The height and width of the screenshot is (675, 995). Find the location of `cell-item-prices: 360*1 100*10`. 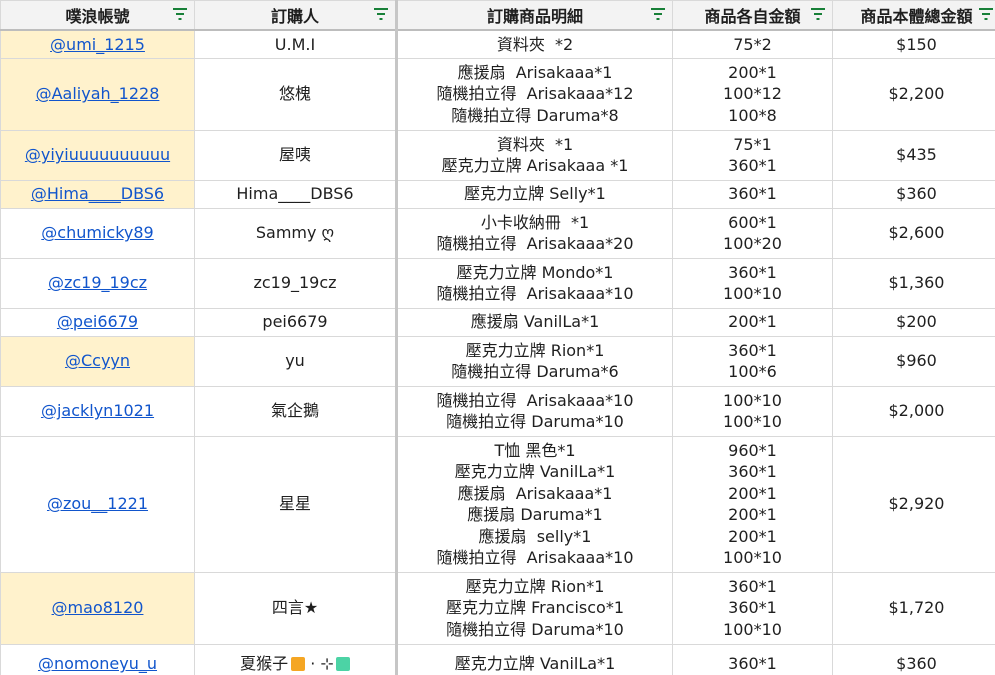

cell-item-prices: 360*1 100*10 is located at coordinates (752, 283).